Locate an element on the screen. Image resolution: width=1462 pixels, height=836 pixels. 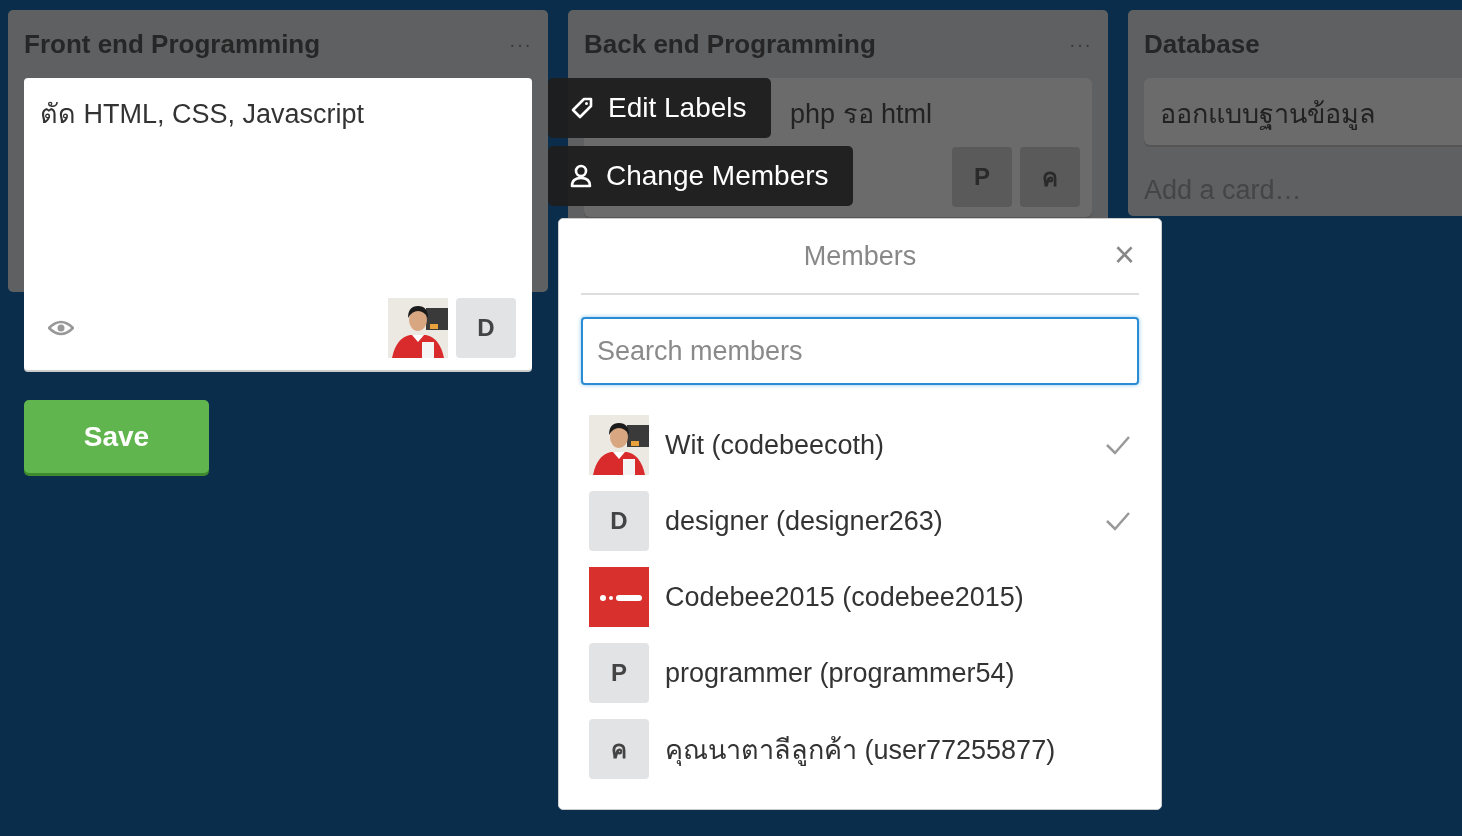
card-title: php รอ html is located at coordinates (861, 114).